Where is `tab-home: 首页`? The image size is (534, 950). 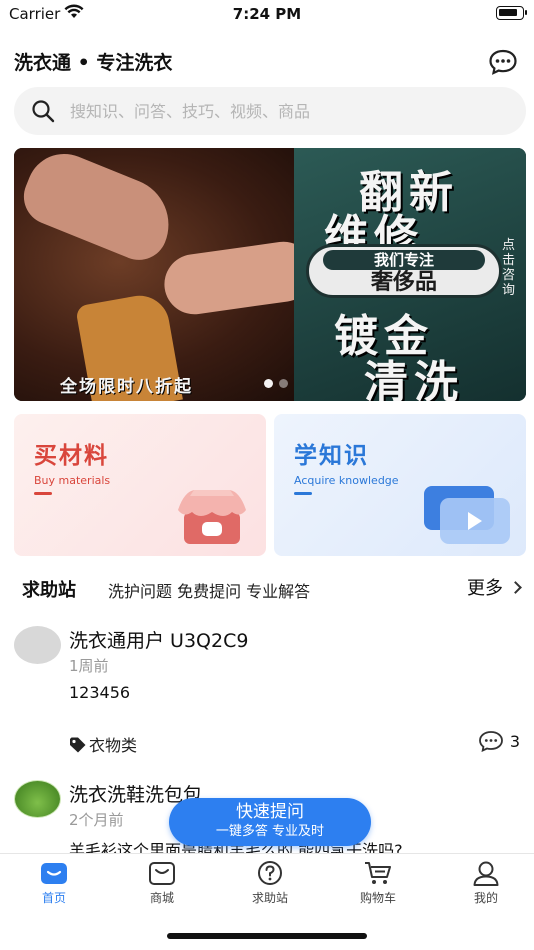
tab-home: 首页 is located at coordinates (54, 883).